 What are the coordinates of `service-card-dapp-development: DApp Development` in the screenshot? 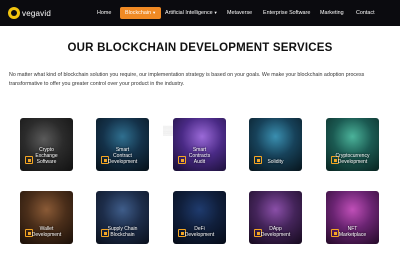 It's located at (275, 217).